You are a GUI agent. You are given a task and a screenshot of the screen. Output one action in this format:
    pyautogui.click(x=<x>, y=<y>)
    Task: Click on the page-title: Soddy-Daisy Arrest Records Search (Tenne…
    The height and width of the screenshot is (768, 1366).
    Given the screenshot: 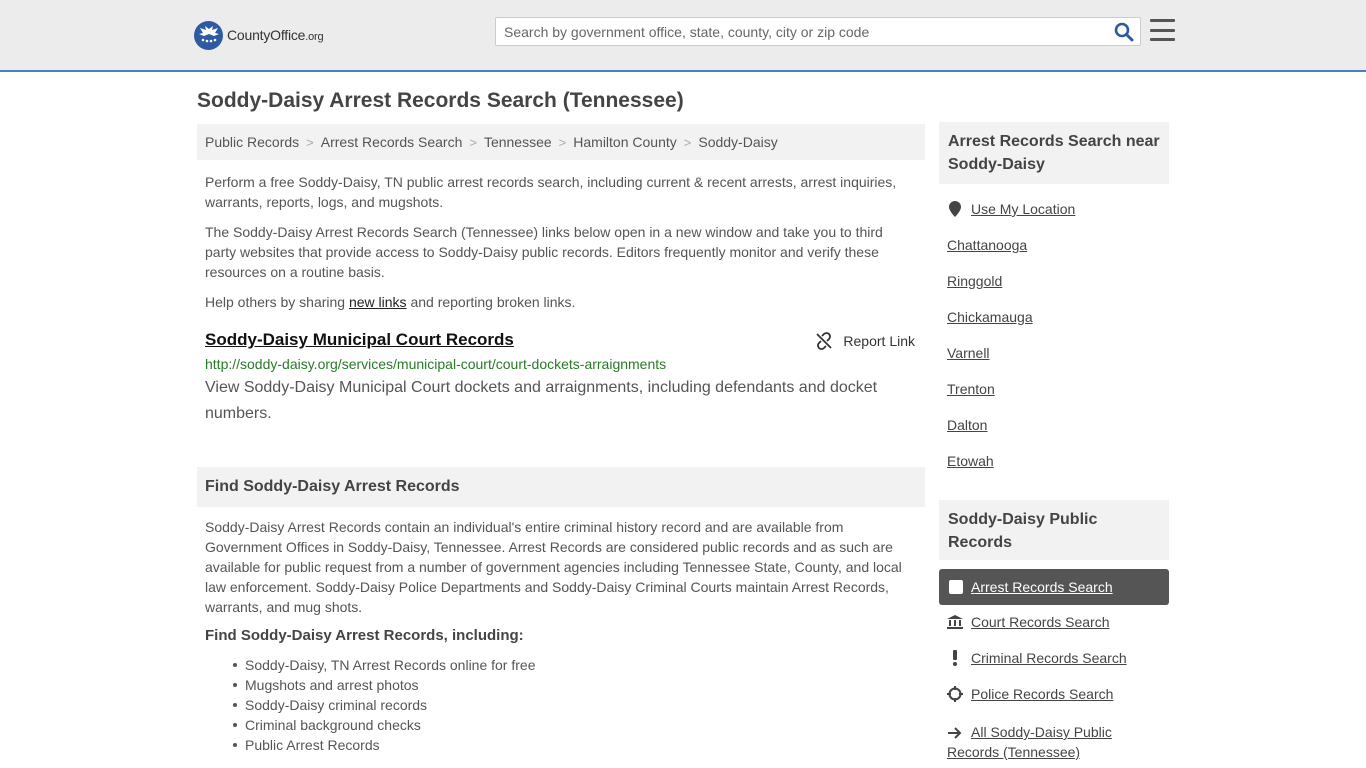 What is the action you would take?
    pyautogui.click(x=440, y=100)
    